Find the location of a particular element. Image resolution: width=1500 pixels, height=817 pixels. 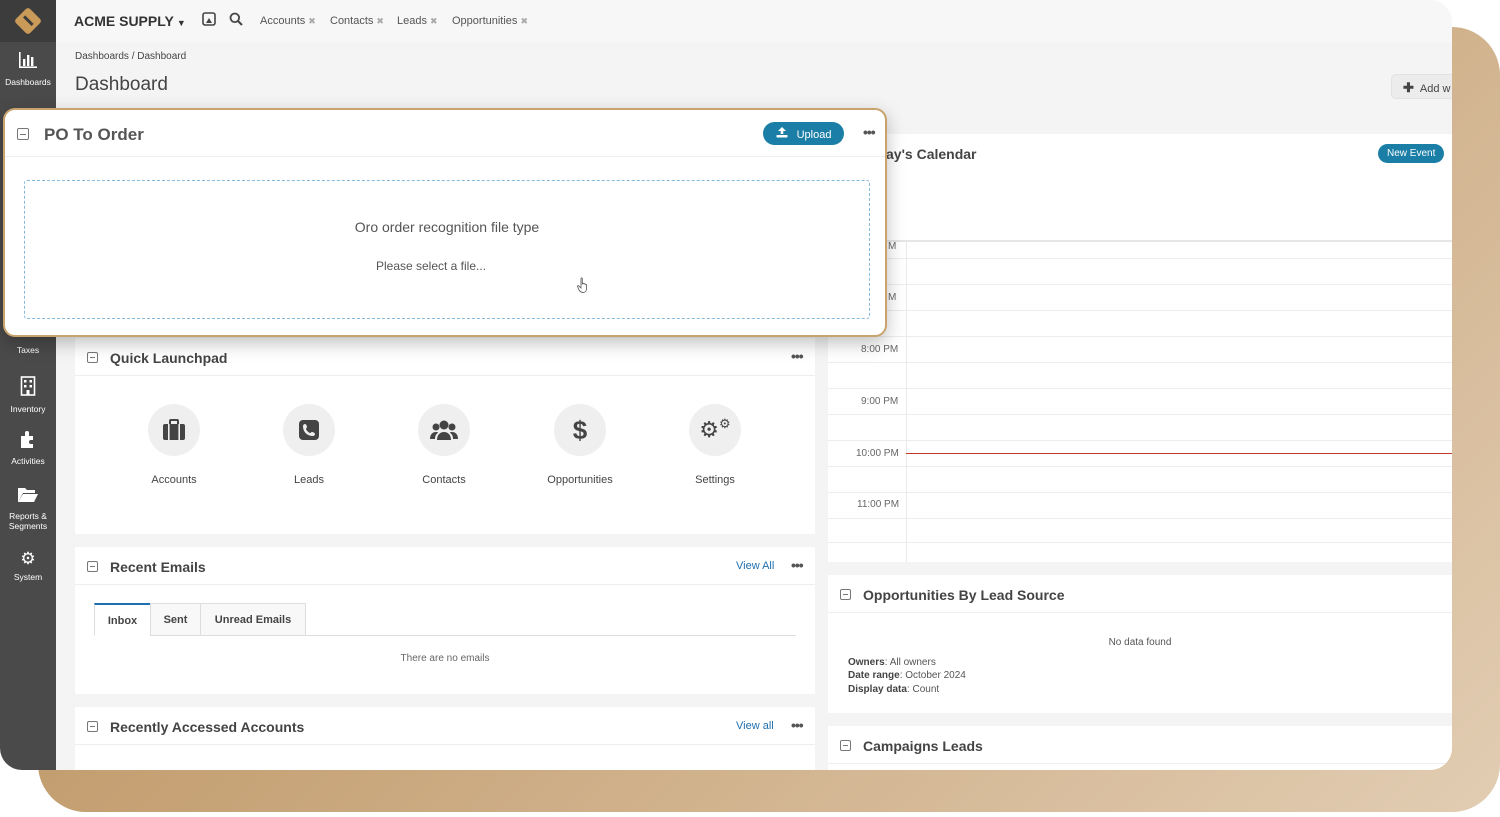

phone-icon is located at coordinates (309, 430).